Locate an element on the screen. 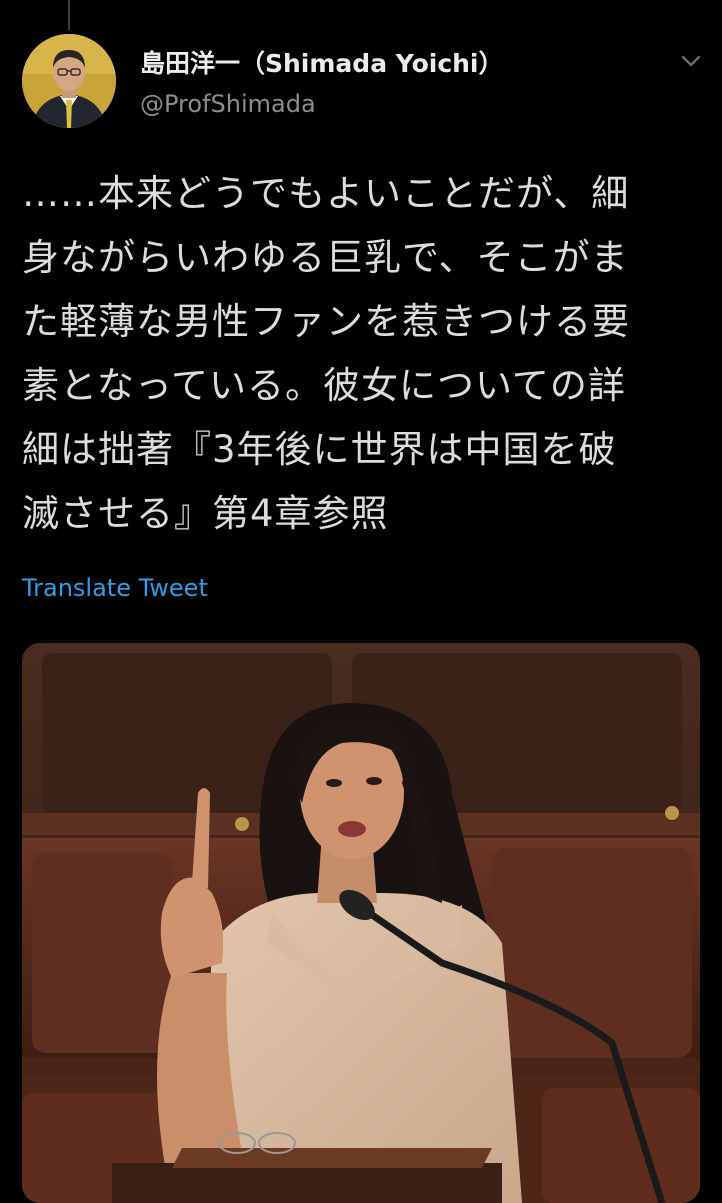 The height and width of the screenshot is (1203, 722). chevron-down-icon is located at coordinates (691, 61).